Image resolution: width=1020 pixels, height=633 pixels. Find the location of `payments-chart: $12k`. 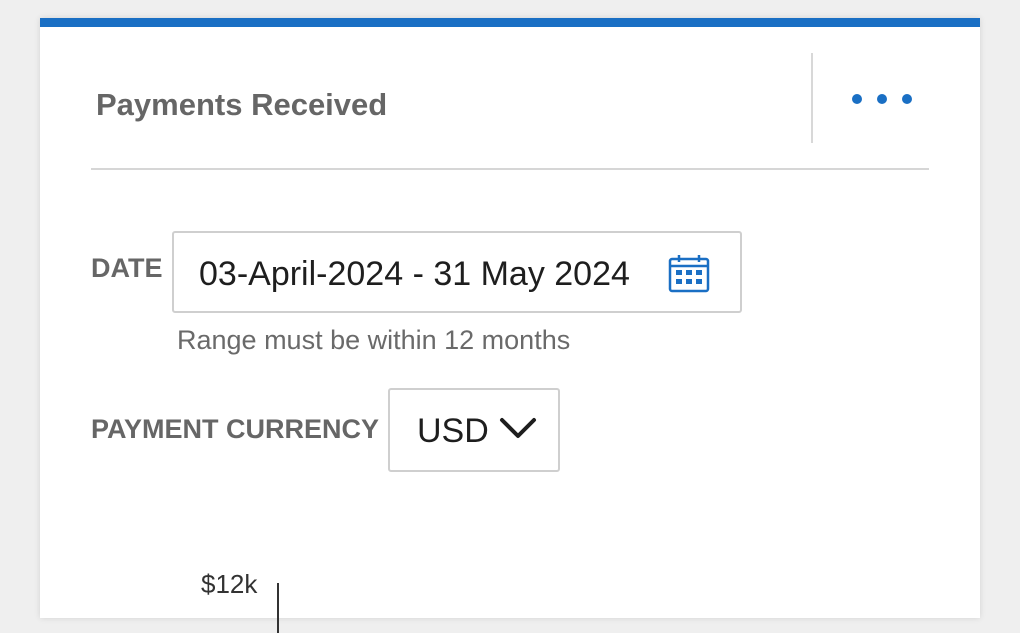

payments-chart: $12k is located at coordinates (510, 590).